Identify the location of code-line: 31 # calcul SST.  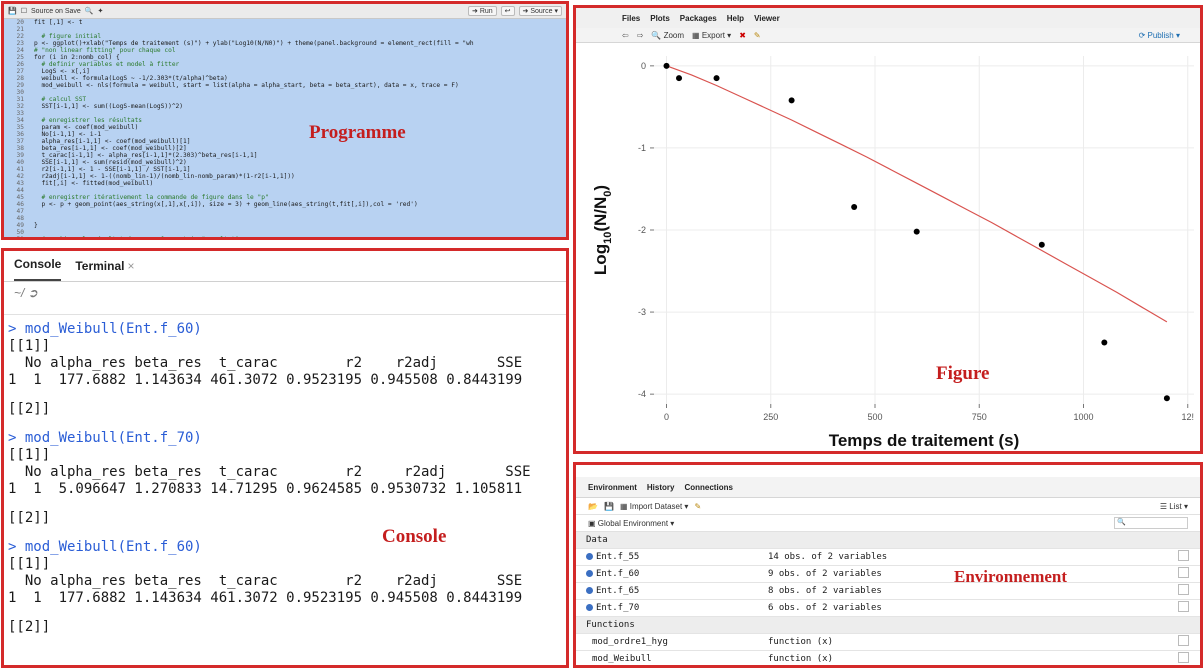
(285, 99).